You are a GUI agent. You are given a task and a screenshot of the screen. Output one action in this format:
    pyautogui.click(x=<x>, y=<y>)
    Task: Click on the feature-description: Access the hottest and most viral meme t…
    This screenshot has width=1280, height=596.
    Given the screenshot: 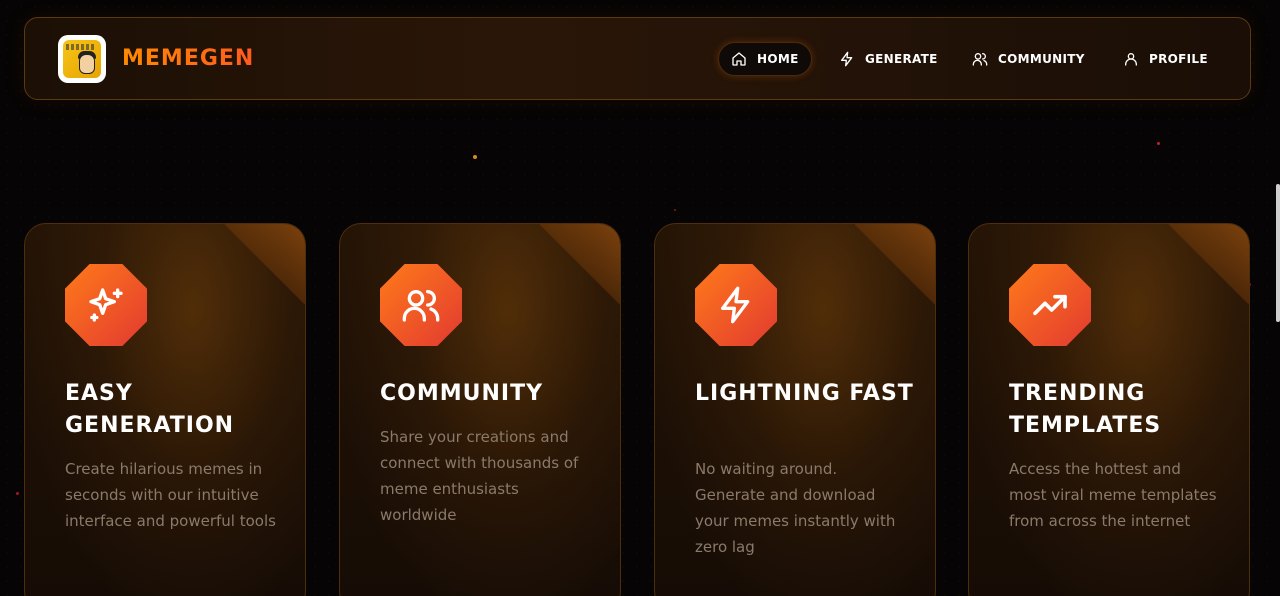 What is the action you would take?
    pyautogui.click(x=1113, y=495)
    